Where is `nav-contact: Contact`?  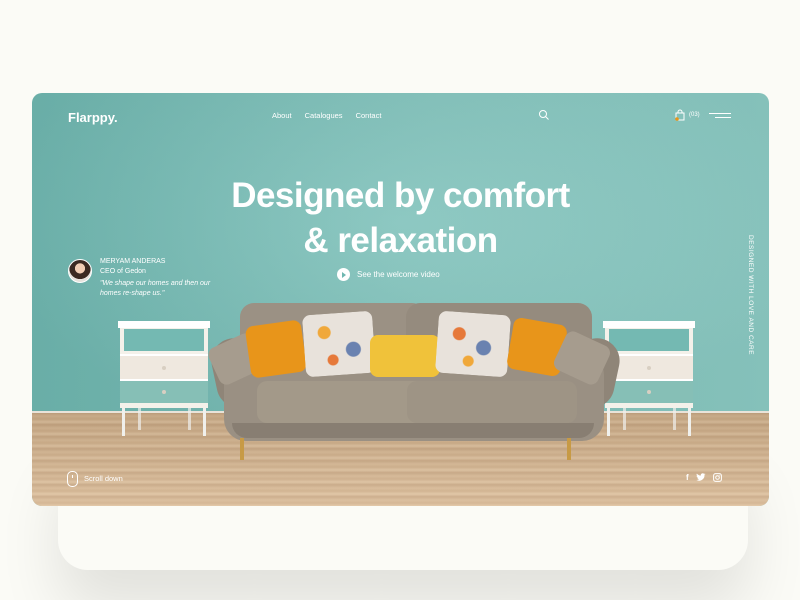 nav-contact: Contact is located at coordinates (369, 115).